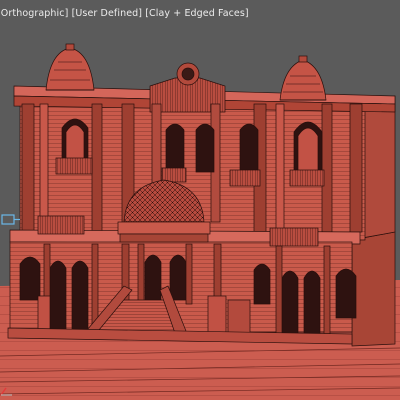  I want to click on axis-tripod-icon, so click(6, 391).